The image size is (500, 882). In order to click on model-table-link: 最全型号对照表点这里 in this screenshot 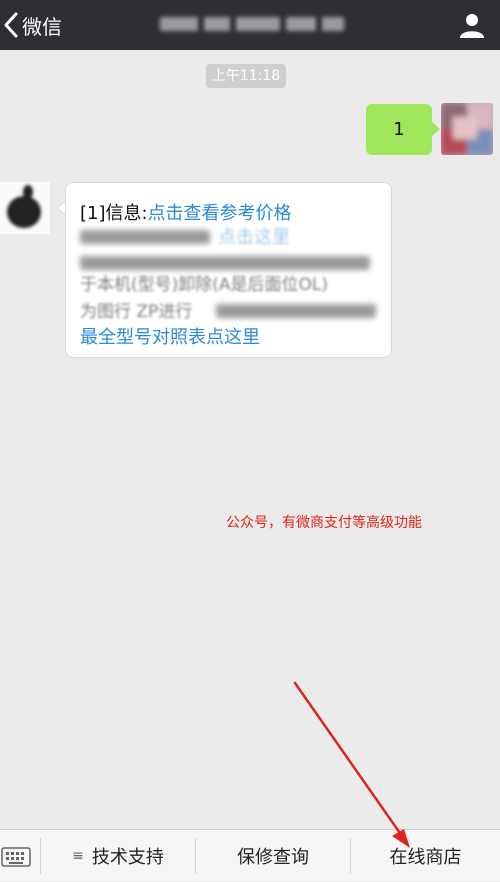, I will do `click(170, 337)`.